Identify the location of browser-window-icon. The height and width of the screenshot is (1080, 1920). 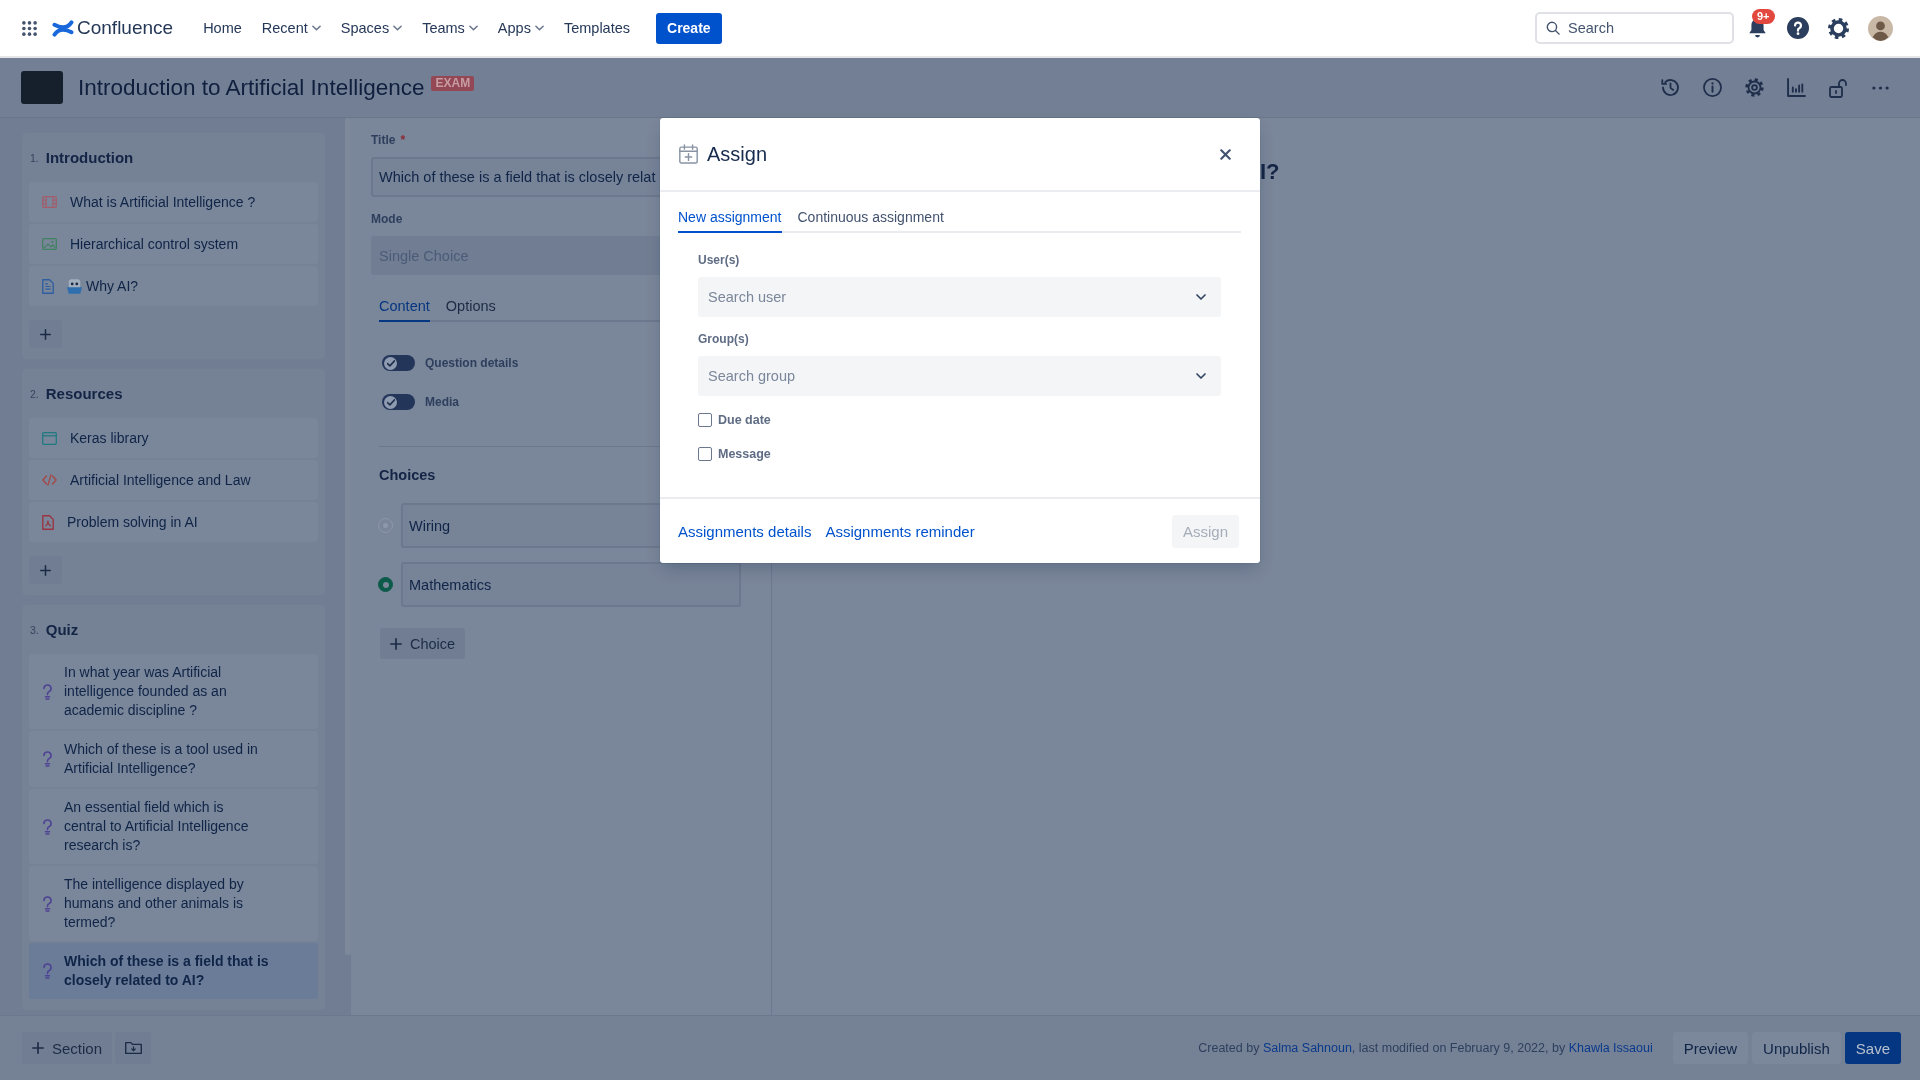
(49, 438).